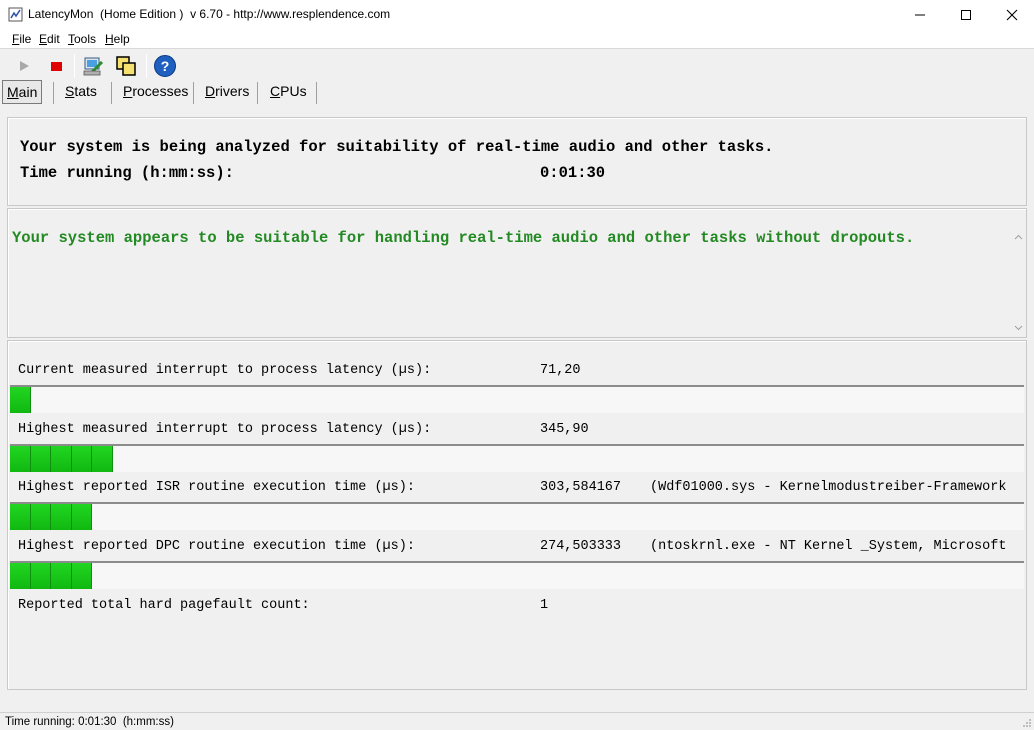 The width and height of the screenshot is (1034, 730). Describe the element at coordinates (517, 575) in the screenshot. I see `dpc-bar` at that location.